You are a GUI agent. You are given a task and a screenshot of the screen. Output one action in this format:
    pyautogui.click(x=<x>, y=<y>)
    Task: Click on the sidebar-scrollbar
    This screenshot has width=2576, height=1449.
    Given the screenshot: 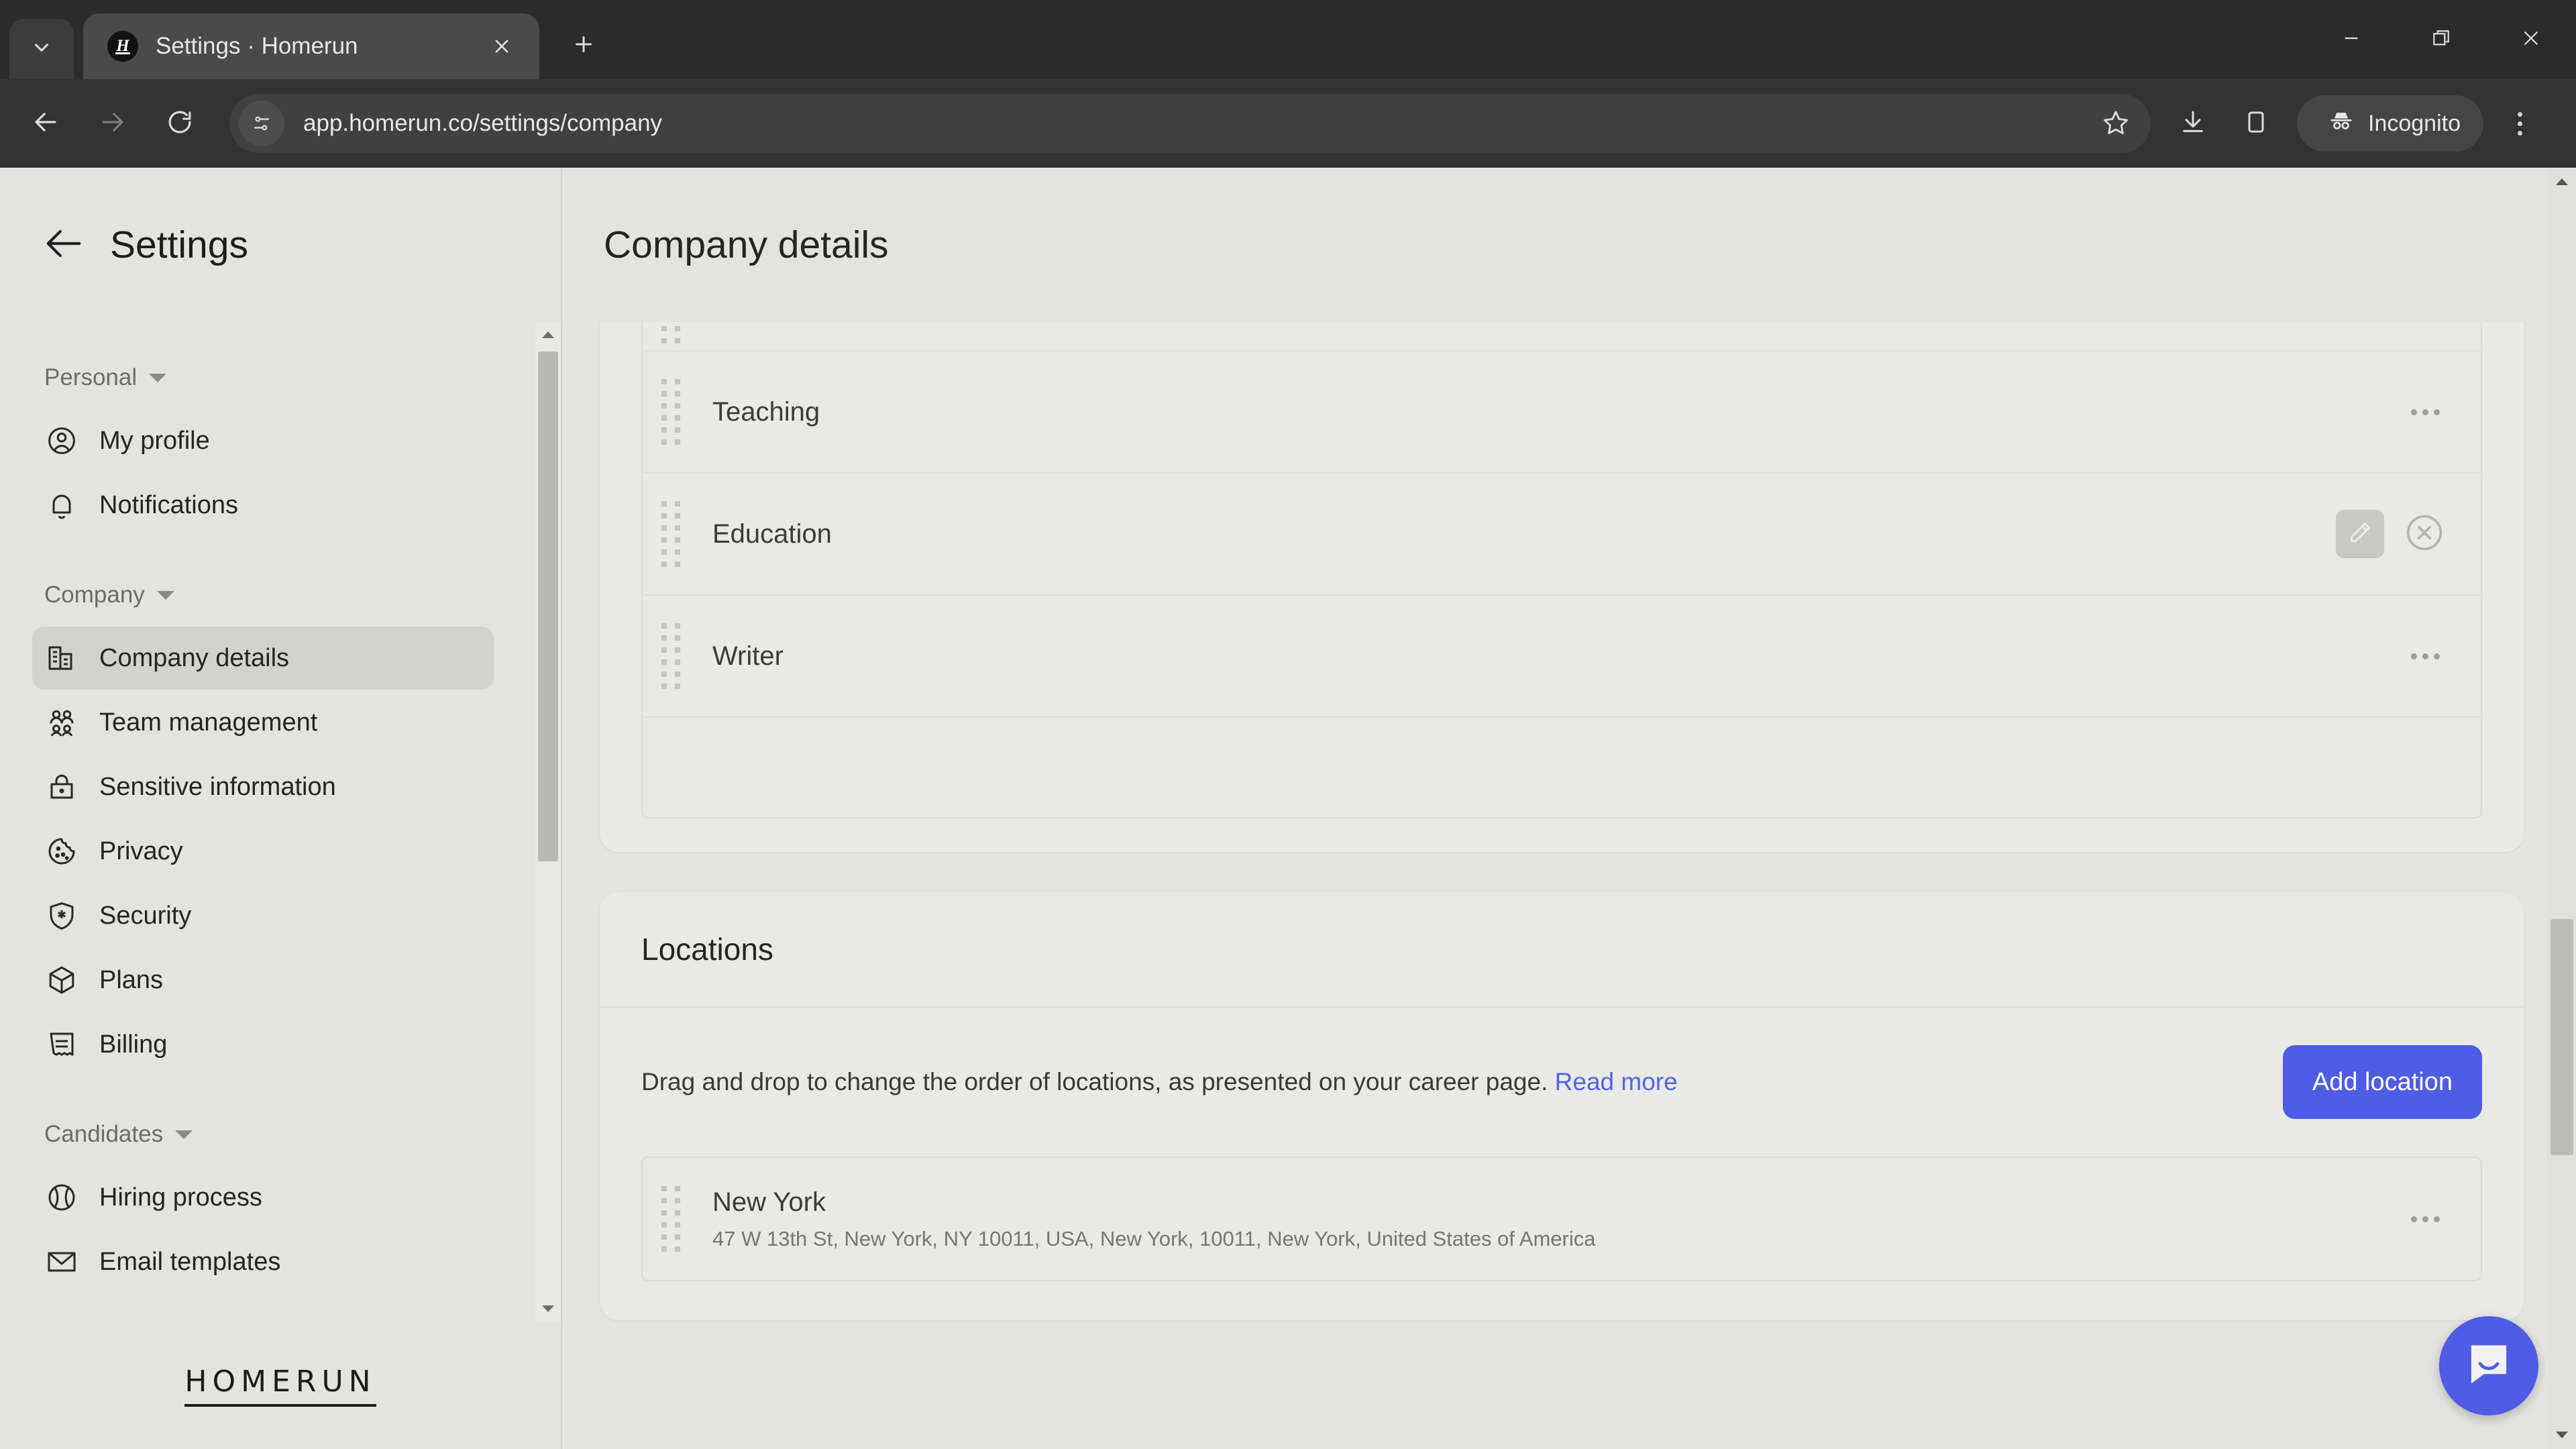 What is the action you would take?
    pyautogui.click(x=548, y=822)
    